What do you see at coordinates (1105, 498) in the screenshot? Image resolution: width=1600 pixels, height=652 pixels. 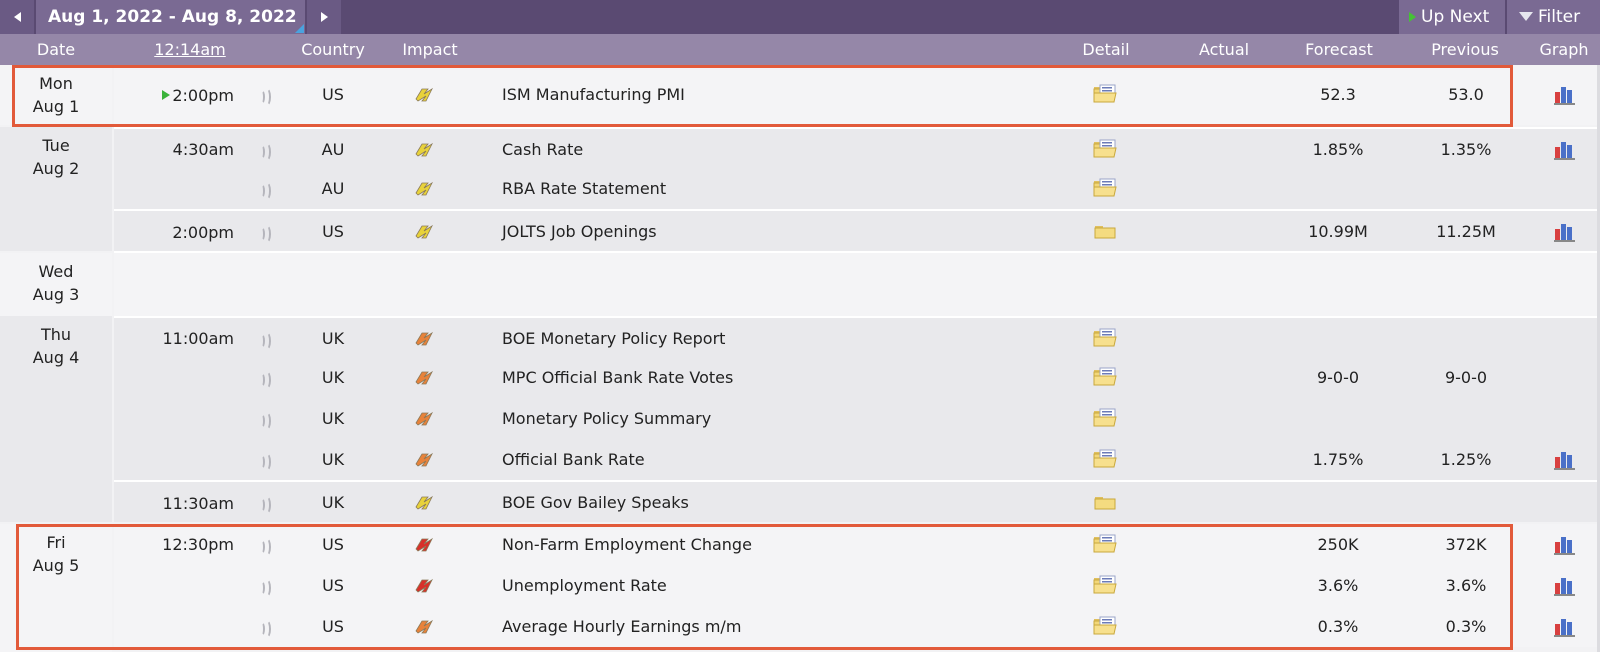 I see `folder-closed-icon` at bounding box center [1105, 498].